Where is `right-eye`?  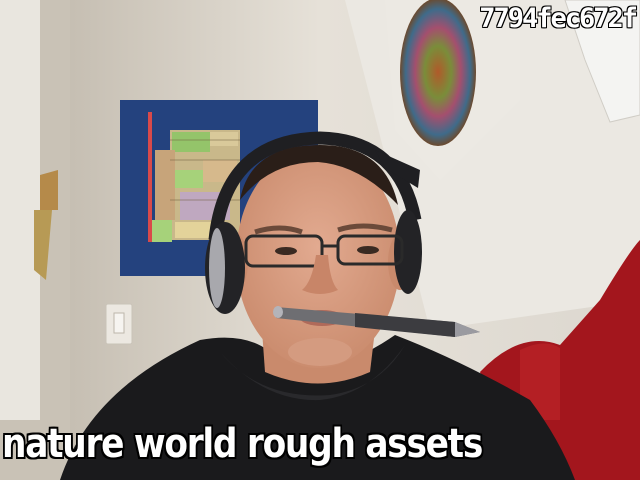
right-eye is located at coordinates (368, 250).